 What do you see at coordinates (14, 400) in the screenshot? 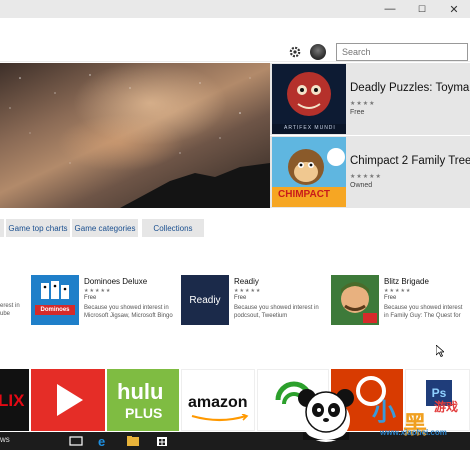
I see `tile-netflix: LIX` at bounding box center [14, 400].